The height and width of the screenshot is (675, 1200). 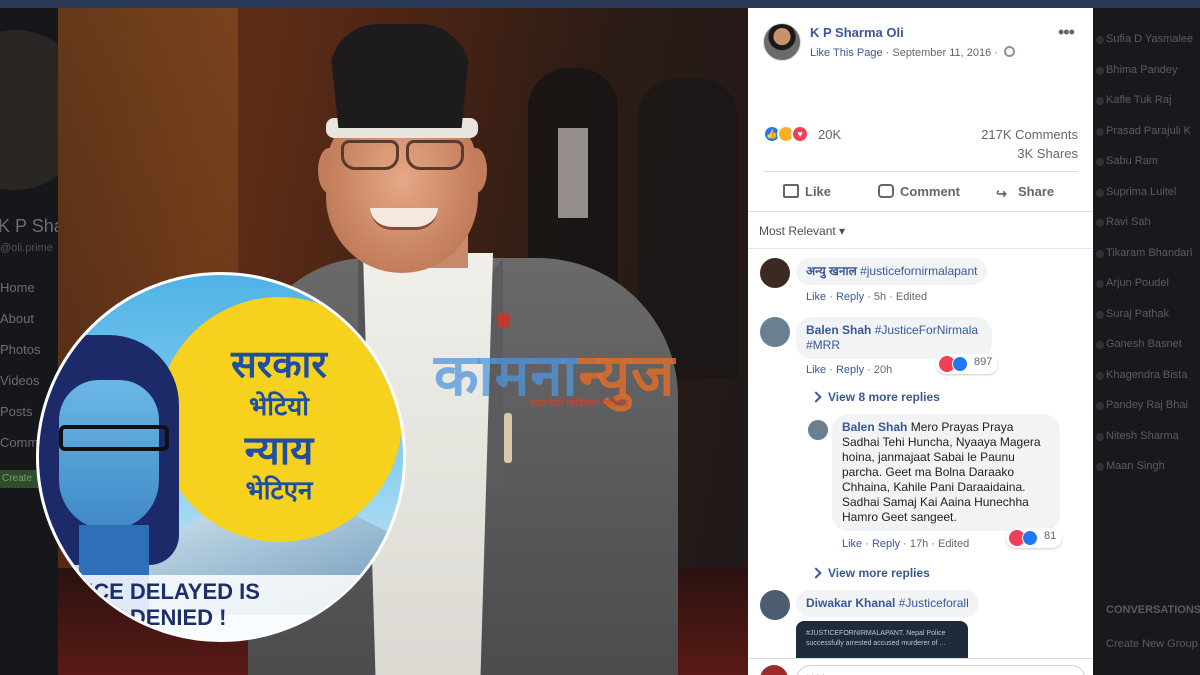 I want to click on page-avatar, so click(x=782, y=42).